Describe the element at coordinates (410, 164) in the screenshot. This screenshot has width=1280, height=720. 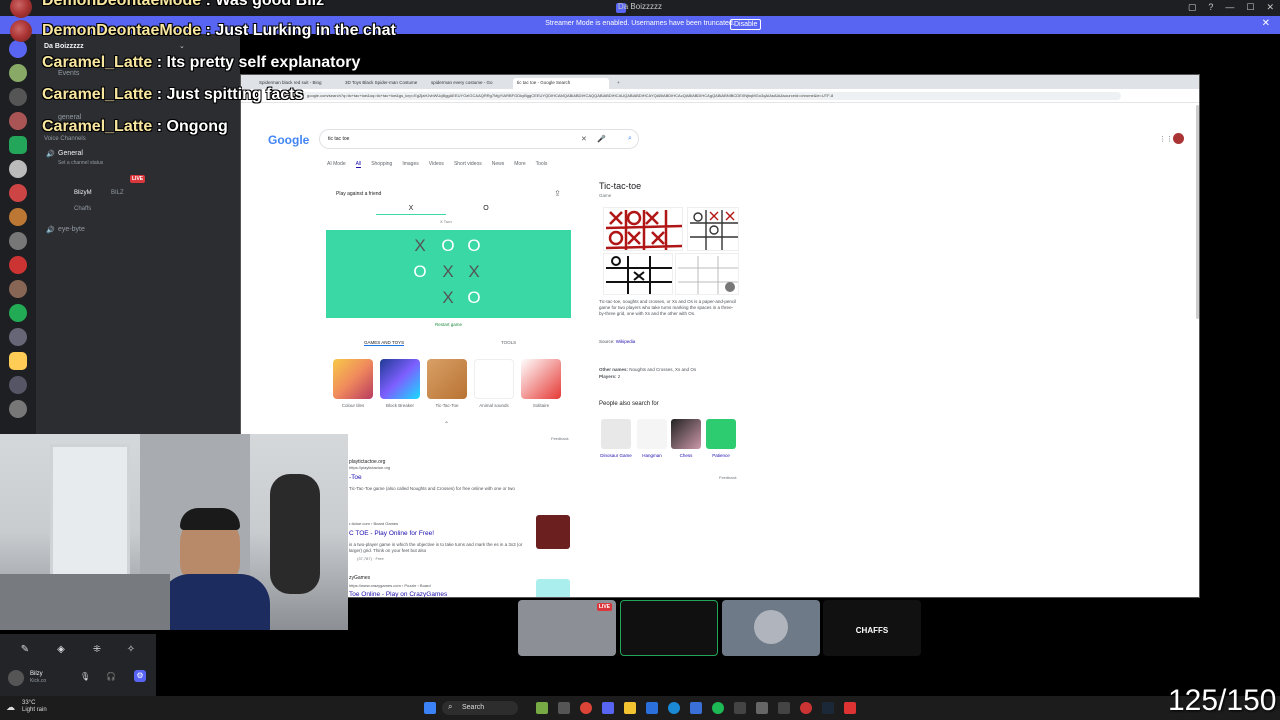
I see `tab-images: Images` at that location.